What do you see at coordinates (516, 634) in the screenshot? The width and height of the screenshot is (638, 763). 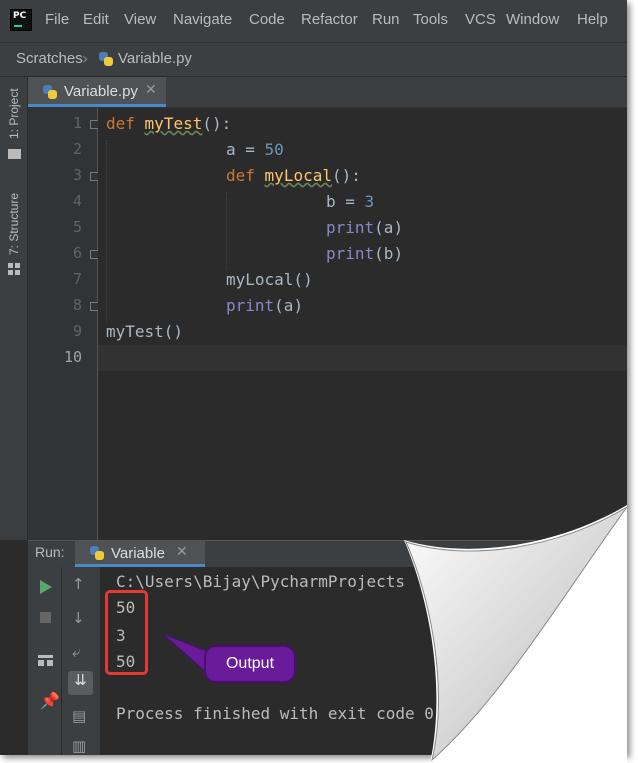 I see `page-curl` at bounding box center [516, 634].